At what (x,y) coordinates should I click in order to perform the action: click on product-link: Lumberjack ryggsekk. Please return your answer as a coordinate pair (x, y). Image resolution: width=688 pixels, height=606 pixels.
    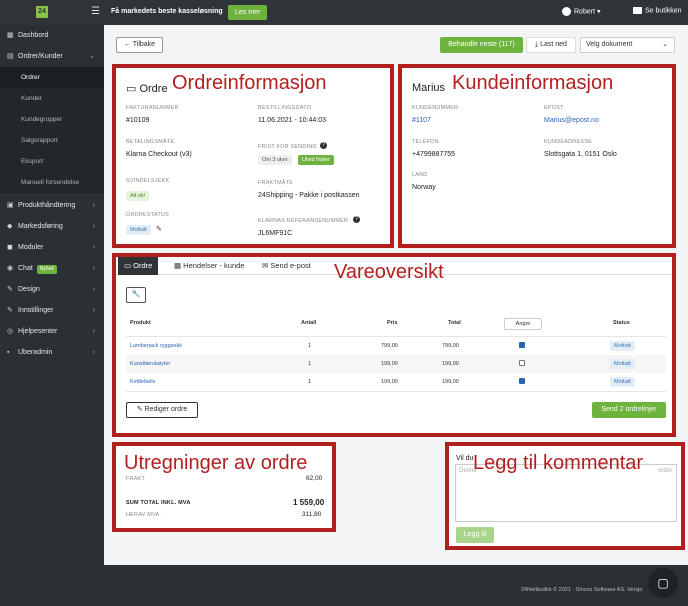
    Looking at the image, I should click on (156, 346).